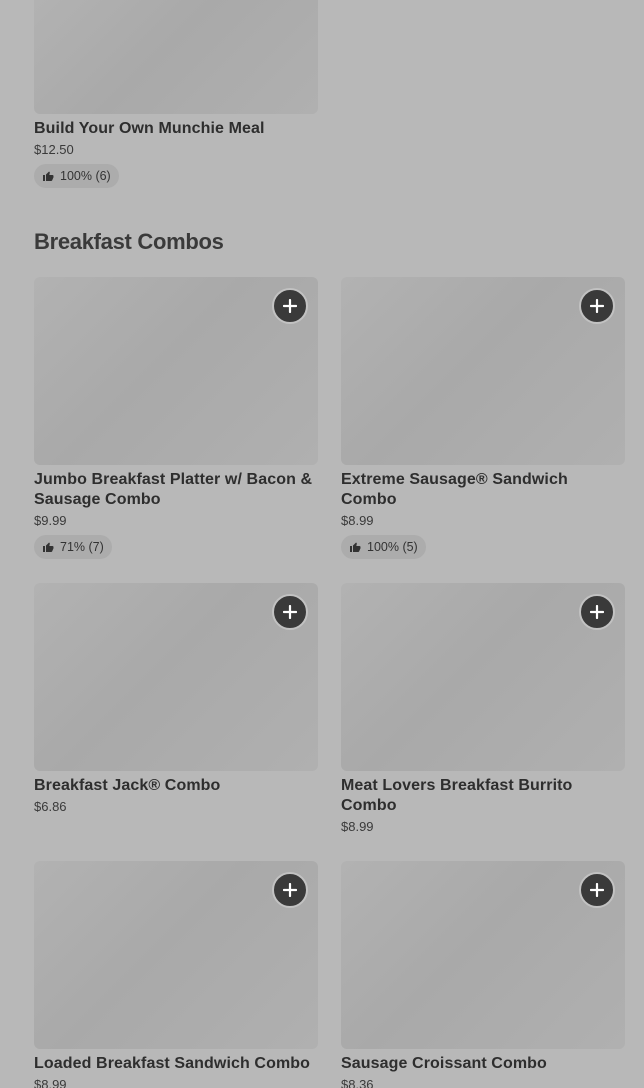 This screenshot has width=644, height=1088. I want to click on item-name: Meat Lovers Breakfast Burrito Combo, so click(457, 795).